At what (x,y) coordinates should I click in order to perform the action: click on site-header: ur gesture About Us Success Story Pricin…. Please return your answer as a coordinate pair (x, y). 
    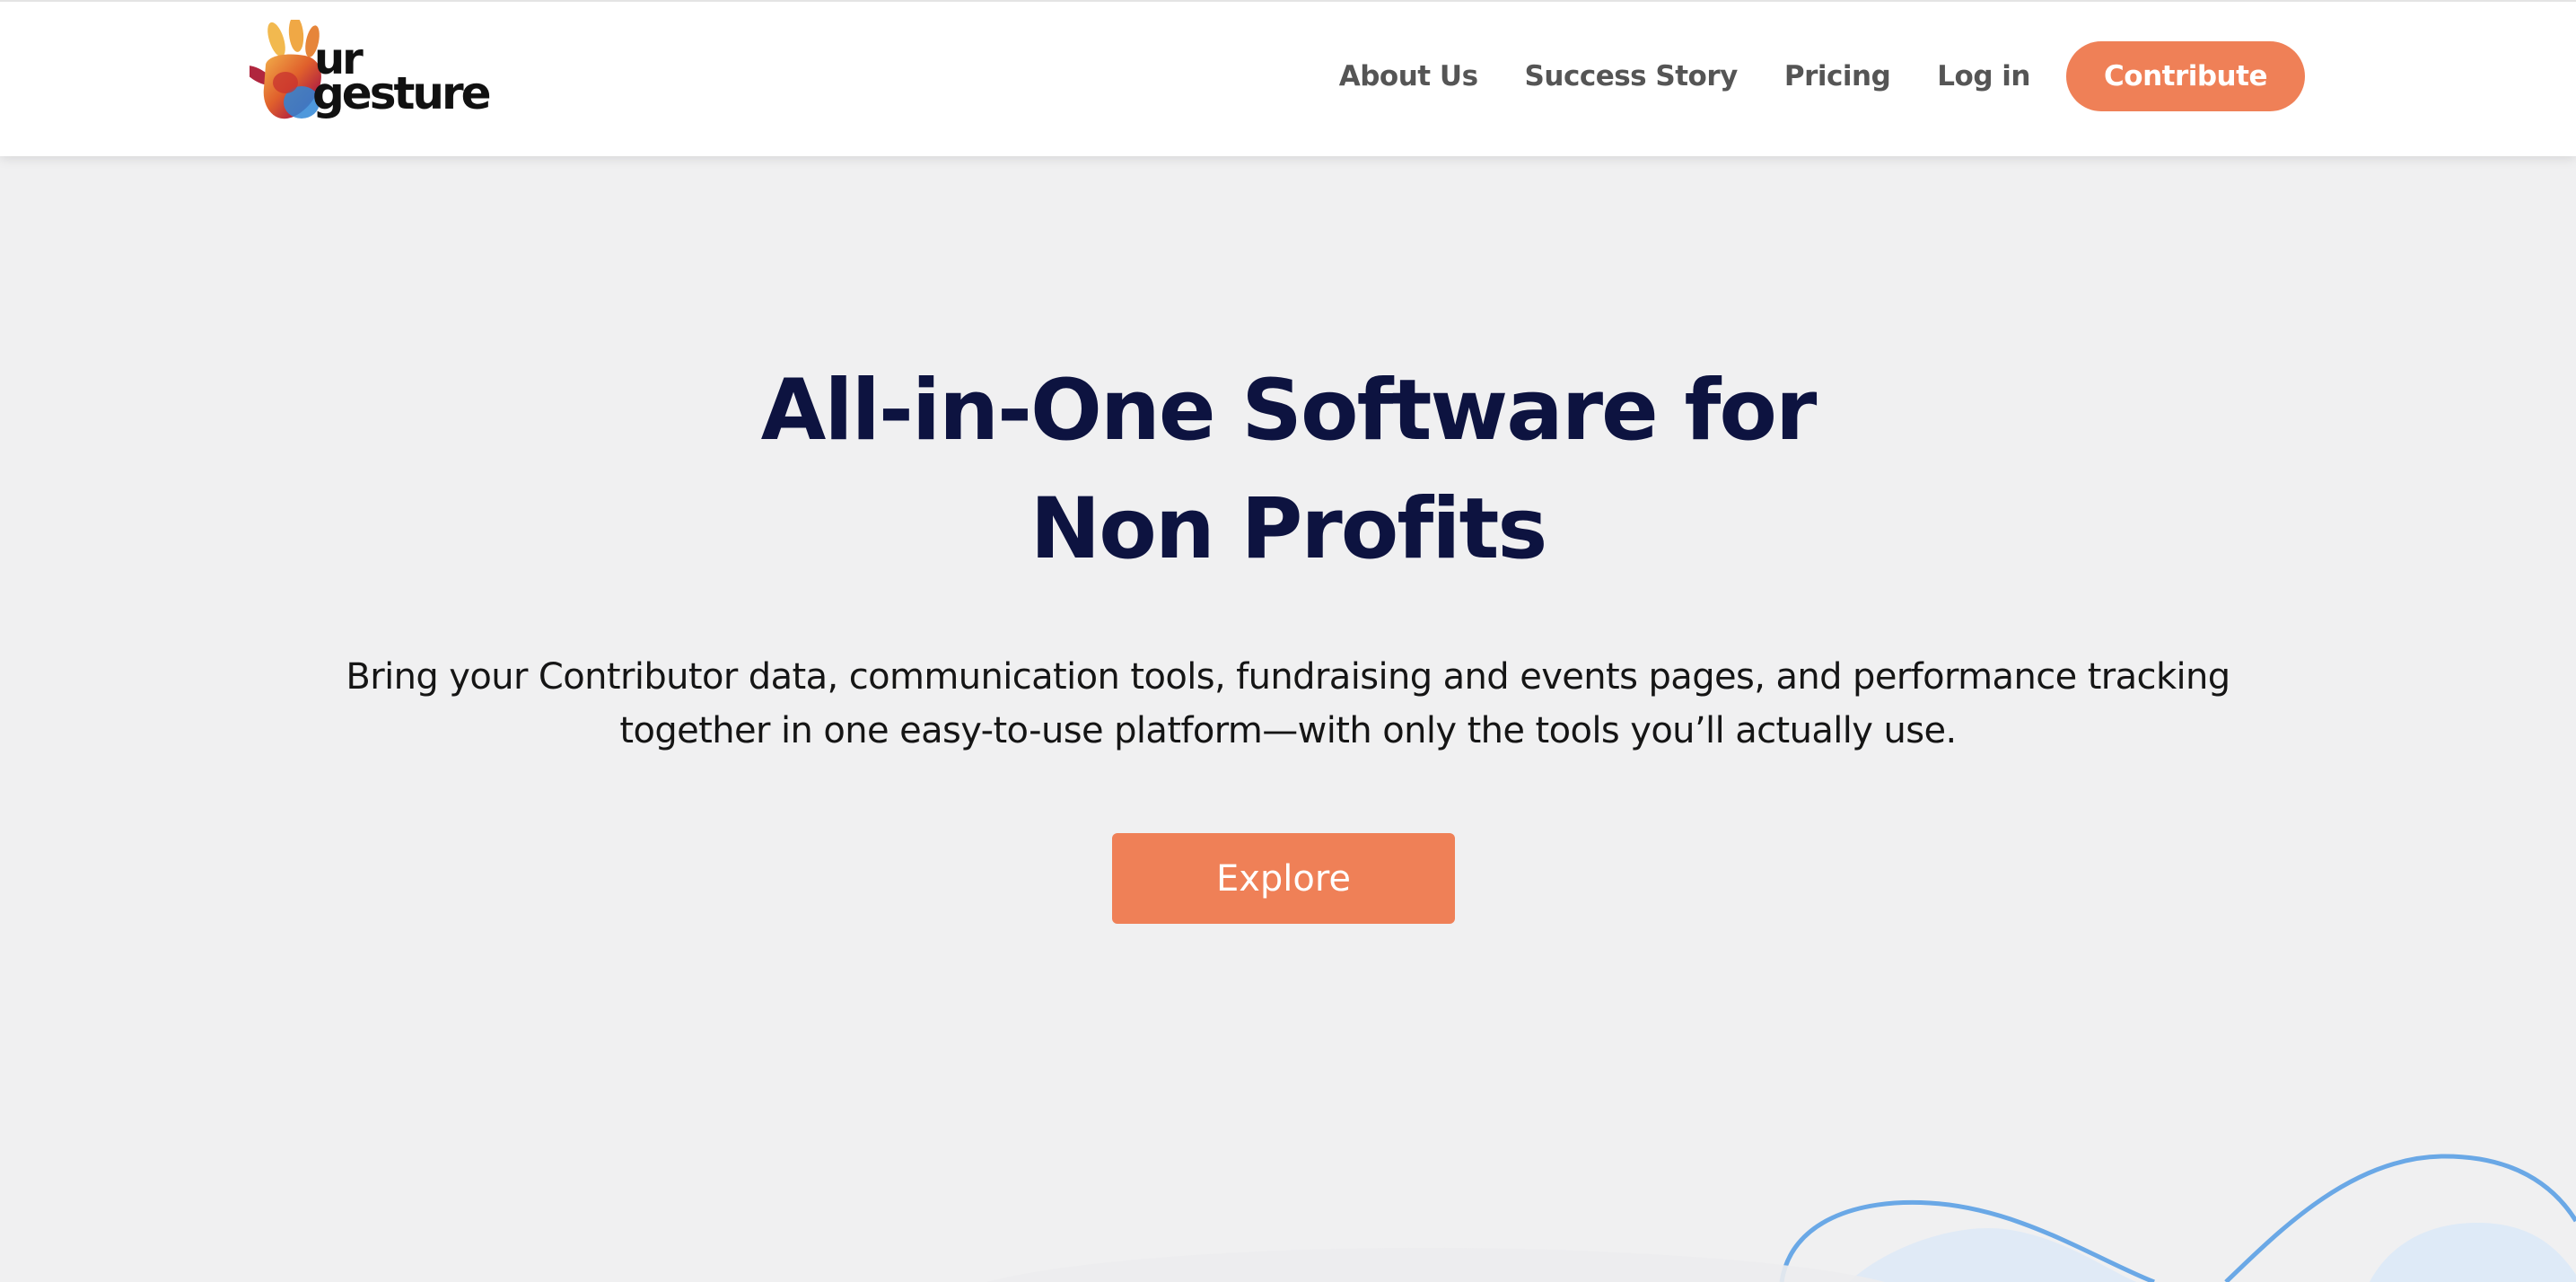
    Looking at the image, I should click on (1288, 78).